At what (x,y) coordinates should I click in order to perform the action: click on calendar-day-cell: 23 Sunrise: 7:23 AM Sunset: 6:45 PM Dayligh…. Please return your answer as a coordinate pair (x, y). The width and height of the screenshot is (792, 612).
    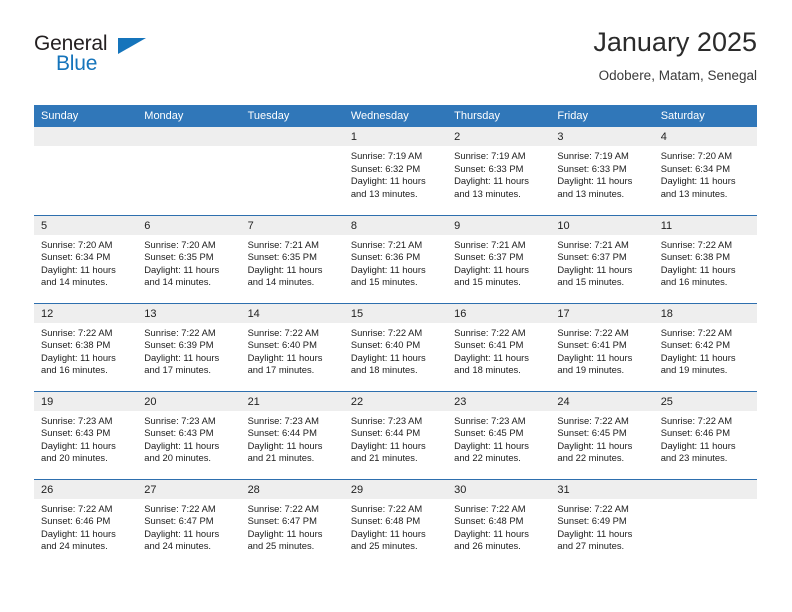
    Looking at the image, I should click on (499, 434).